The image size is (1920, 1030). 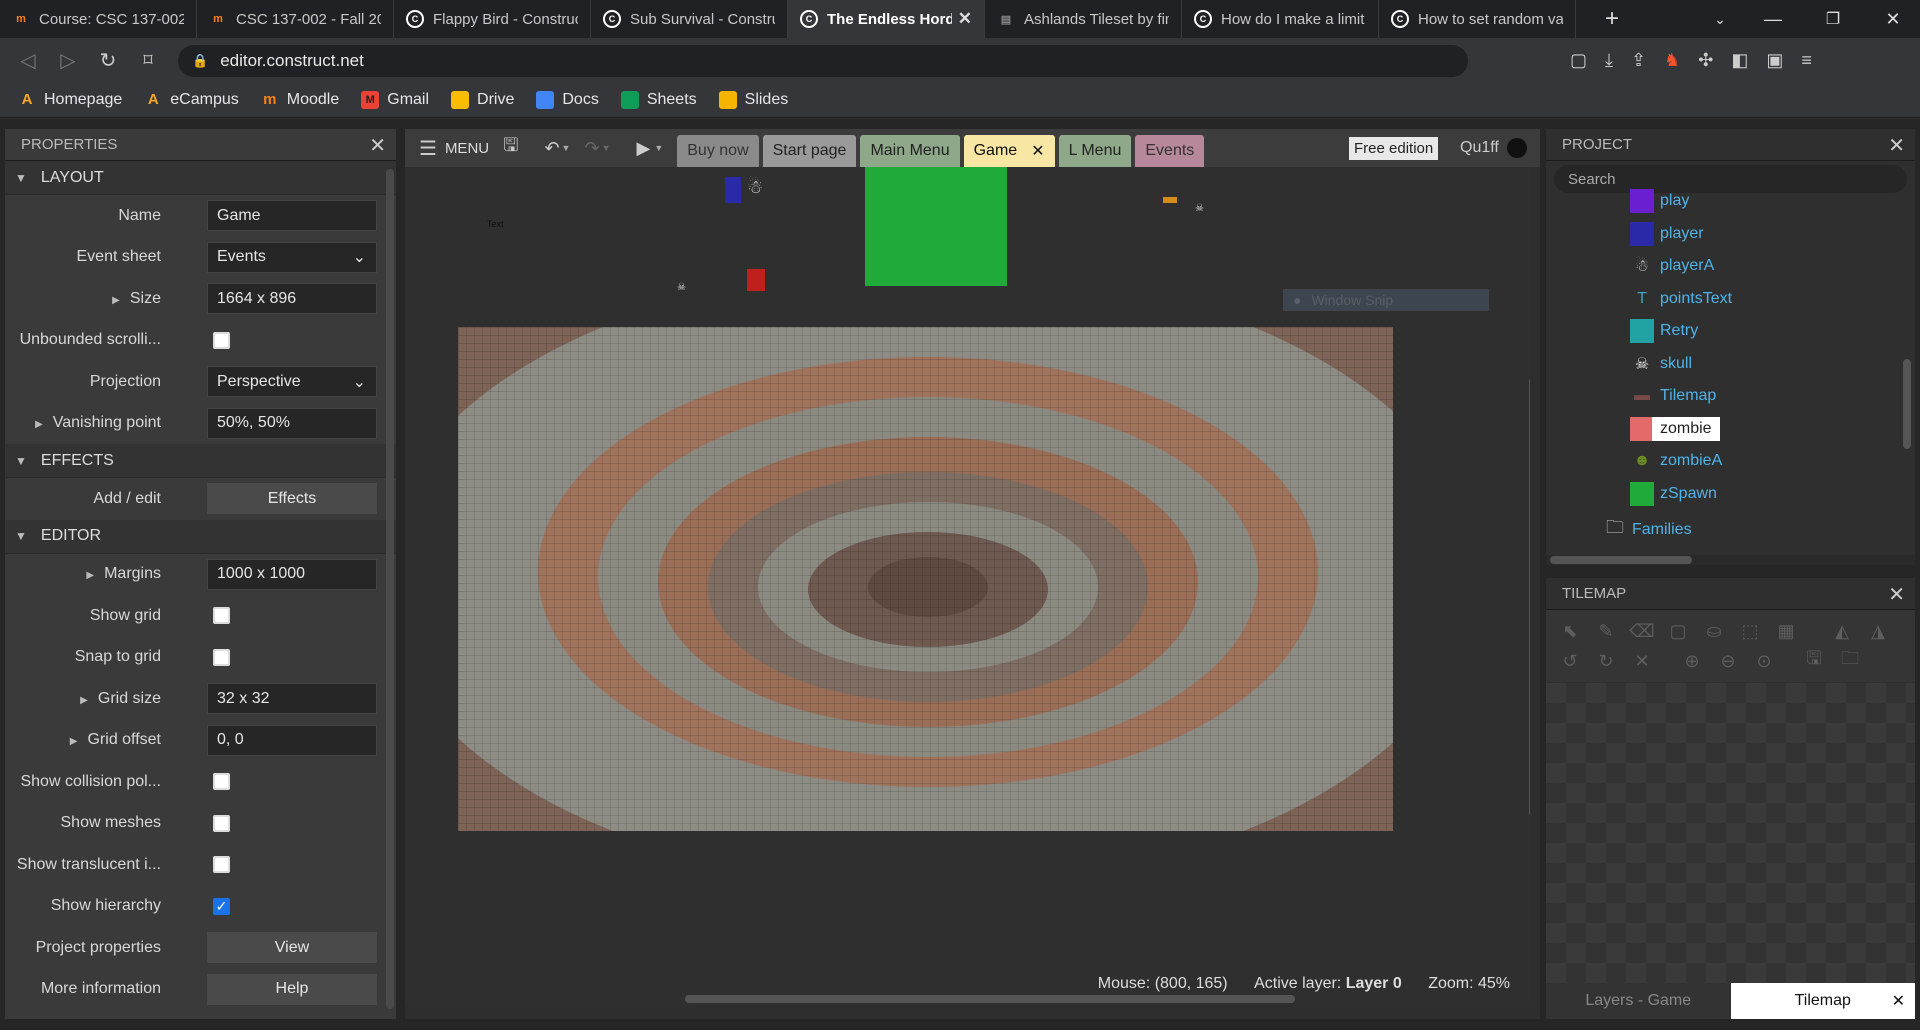 I want to click on extensions-icon: ✣, so click(x=1705, y=60).